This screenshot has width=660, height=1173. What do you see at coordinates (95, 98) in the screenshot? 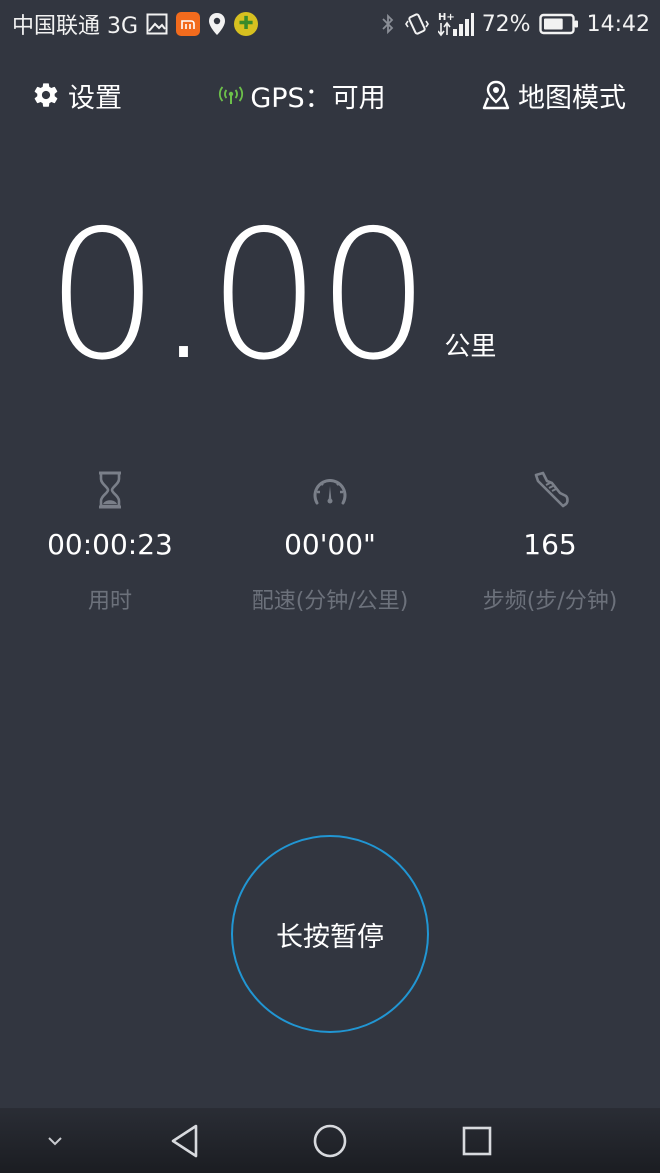
I see `settings-label: 设置` at bounding box center [95, 98].